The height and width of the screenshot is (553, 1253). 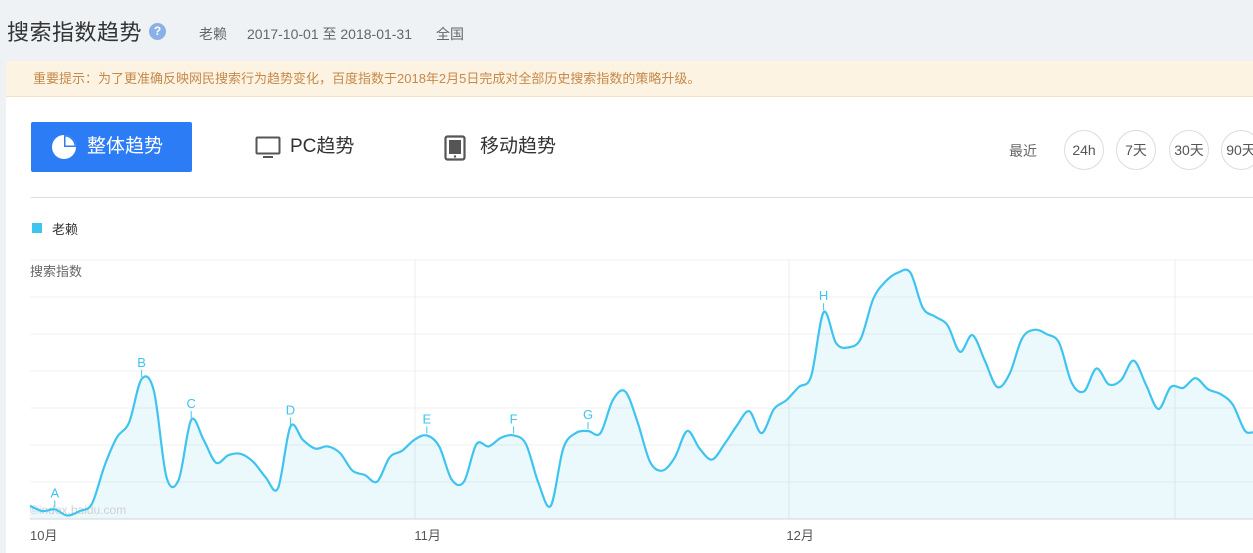 What do you see at coordinates (191, 403) in the screenshot?
I see `annotation-label: C` at bounding box center [191, 403].